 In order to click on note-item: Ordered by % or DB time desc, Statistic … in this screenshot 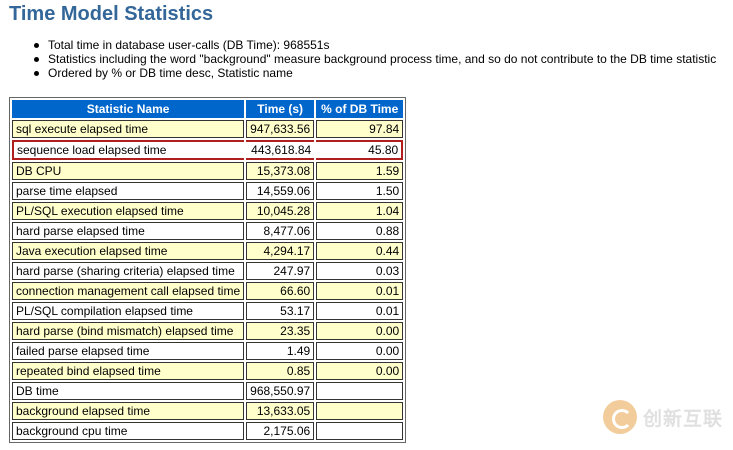, I will do `click(375, 73)`.